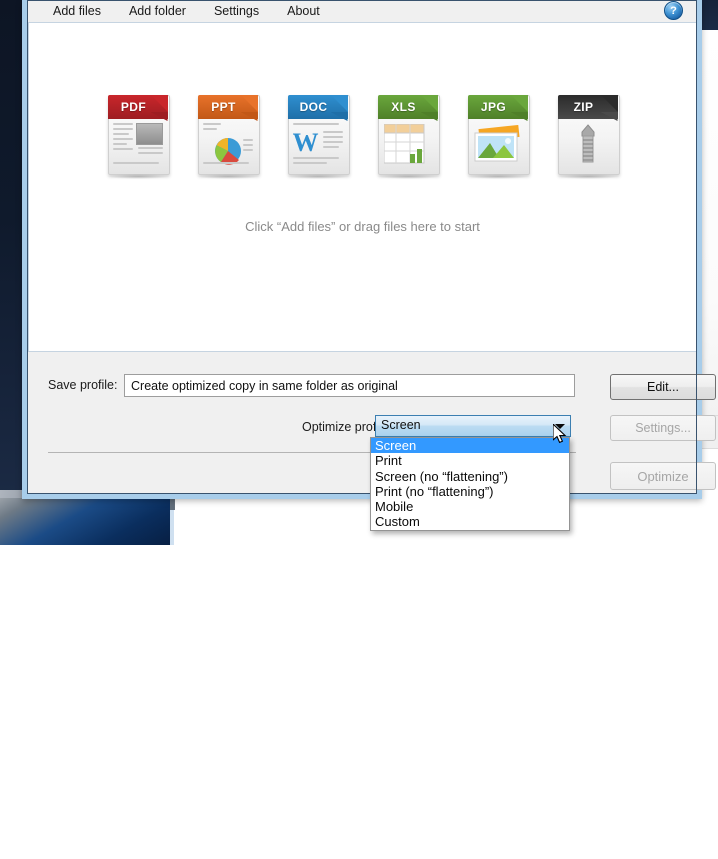 Image resolution: width=718 pixels, height=859 pixels. I want to click on desktop-wallpaper-left, so click(11, 272).